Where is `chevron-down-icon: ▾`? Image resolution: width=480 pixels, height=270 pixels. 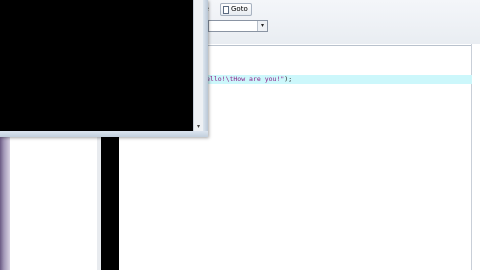
chevron-down-icon: ▾ is located at coordinates (262, 26).